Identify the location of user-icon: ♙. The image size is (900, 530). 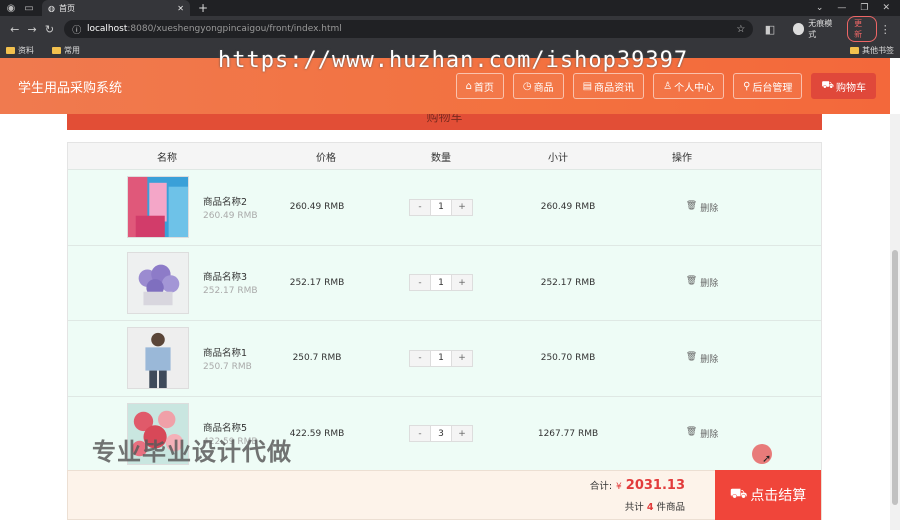
(668, 86).